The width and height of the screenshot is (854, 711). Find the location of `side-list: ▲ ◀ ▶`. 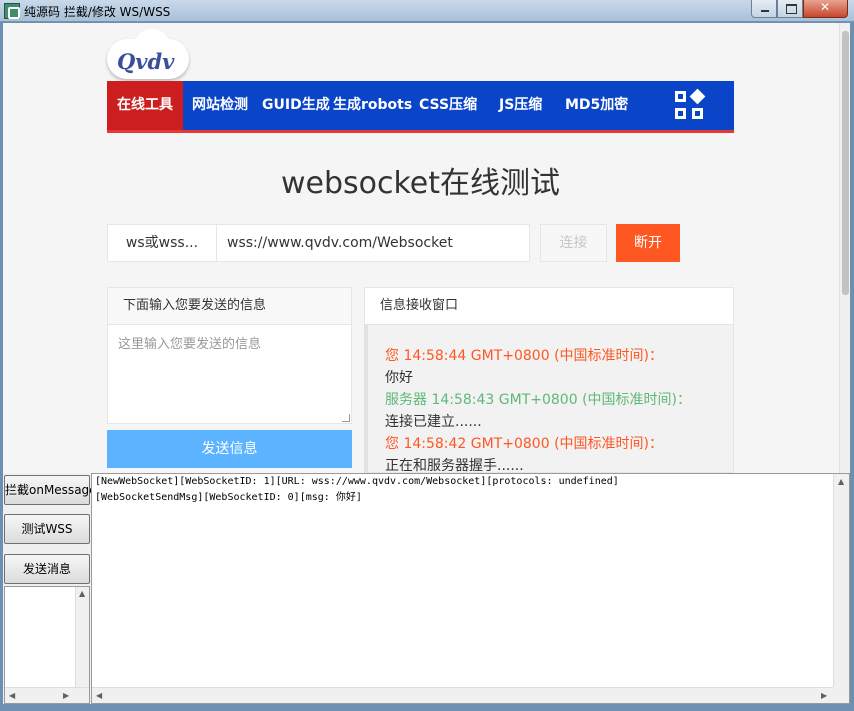

side-list: ▲ ◀ ▶ is located at coordinates (47, 645).